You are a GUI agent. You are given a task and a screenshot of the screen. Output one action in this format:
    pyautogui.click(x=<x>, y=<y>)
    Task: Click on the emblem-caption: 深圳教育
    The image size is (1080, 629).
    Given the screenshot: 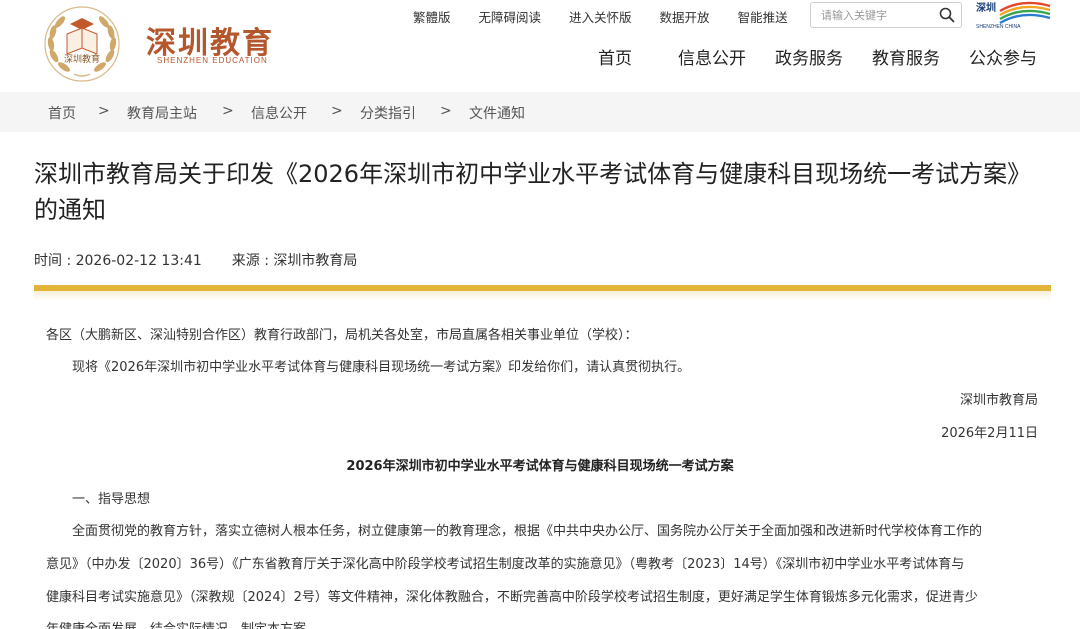 What is the action you would take?
    pyautogui.click(x=82, y=59)
    